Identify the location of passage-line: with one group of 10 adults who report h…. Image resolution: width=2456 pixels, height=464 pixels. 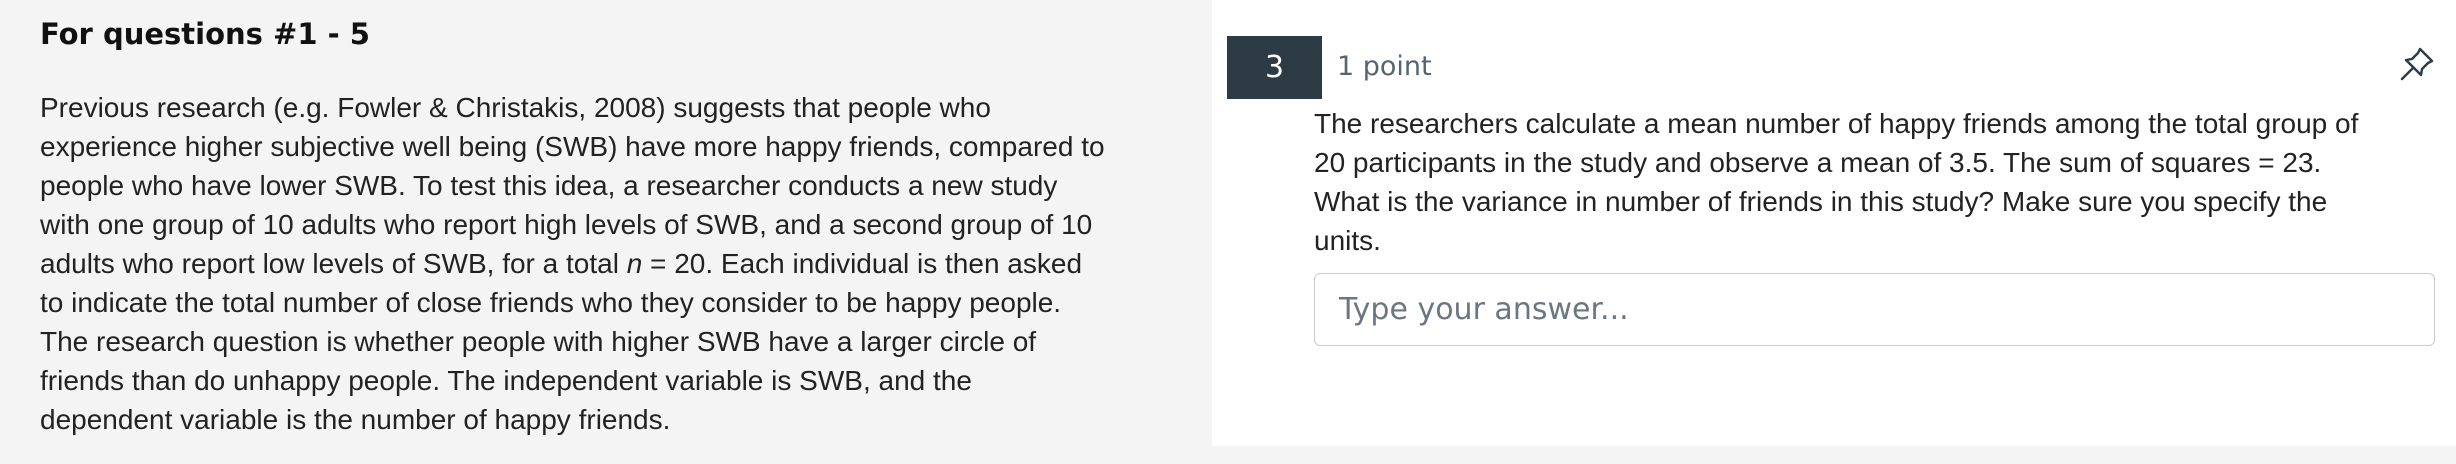
(566, 224).